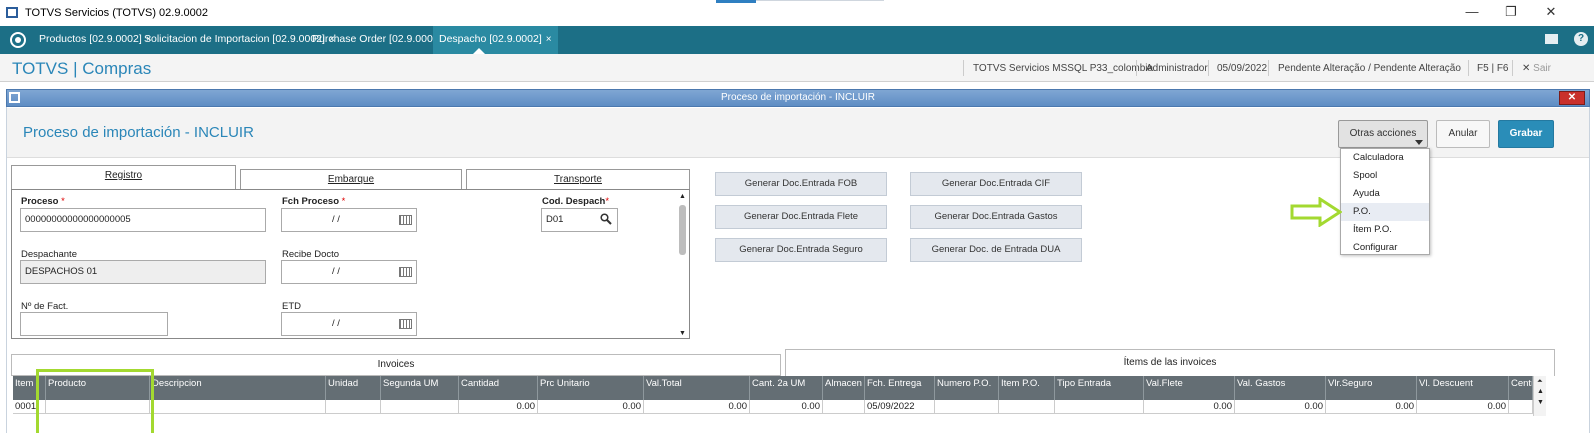 The image size is (1594, 433). What do you see at coordinates (801, 184) in the screenshot?
I see `gen-doc-fob-button: Generar Doc.Entrada FOB` at bounding box center [801, 184].